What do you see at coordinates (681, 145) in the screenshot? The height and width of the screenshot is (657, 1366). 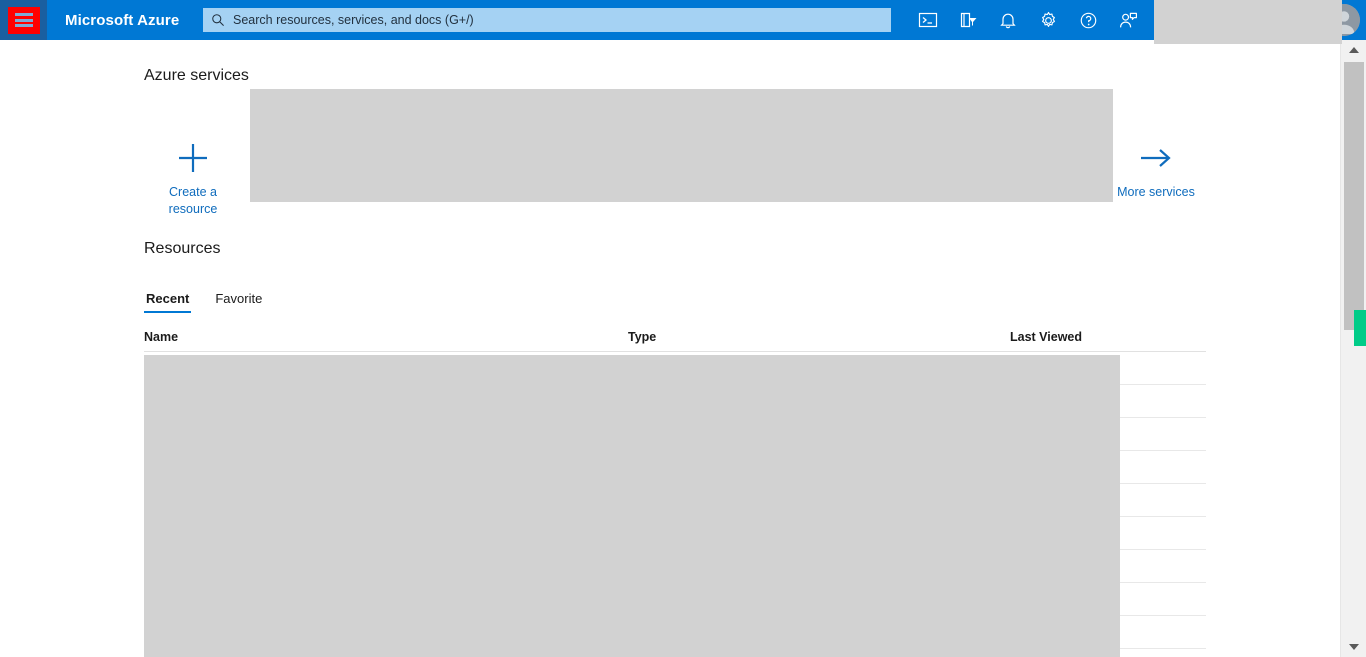 I see `redacted-services-region` at bounding box center [681, 145].